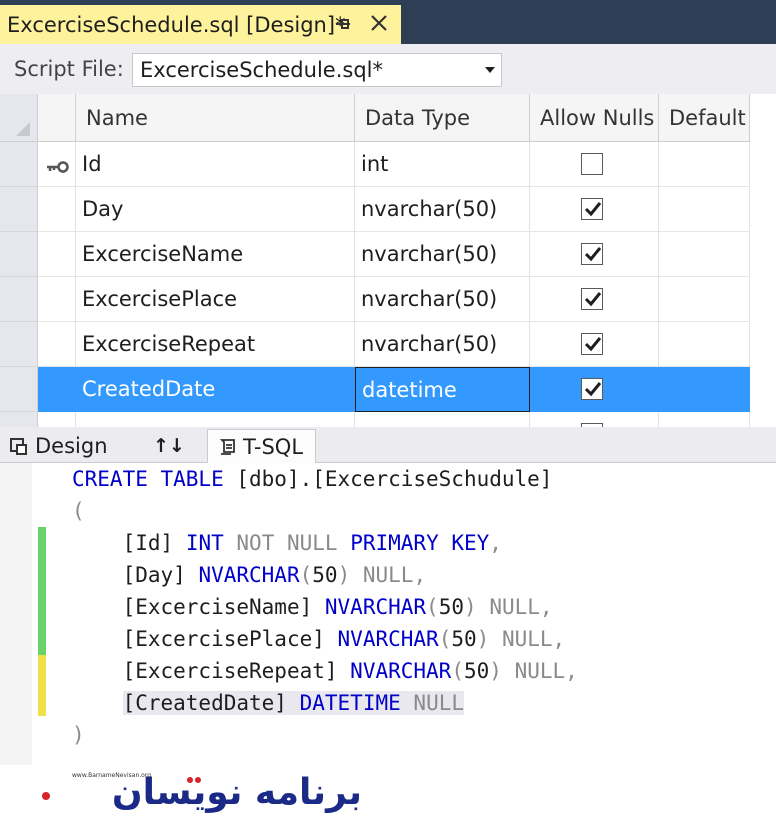  Describe the element at coordinates (42, 685) in the screenshot. I see `change-marker-unsaved` at that location.